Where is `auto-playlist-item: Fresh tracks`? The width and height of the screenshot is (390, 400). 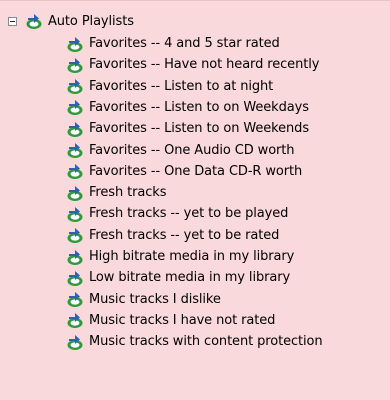 auto-playlist-item: Fresh tracks is located at coordinates (116, 193).